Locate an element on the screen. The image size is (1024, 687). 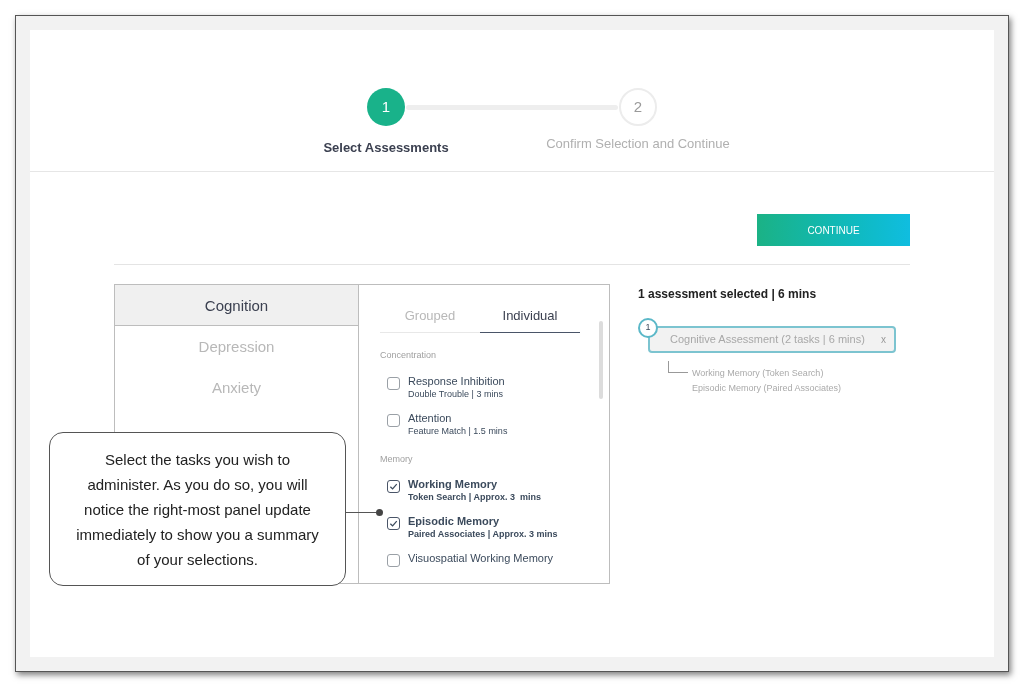
task-detail: Token Search | Approx. 3 mins is located at coordinates (475, 497).